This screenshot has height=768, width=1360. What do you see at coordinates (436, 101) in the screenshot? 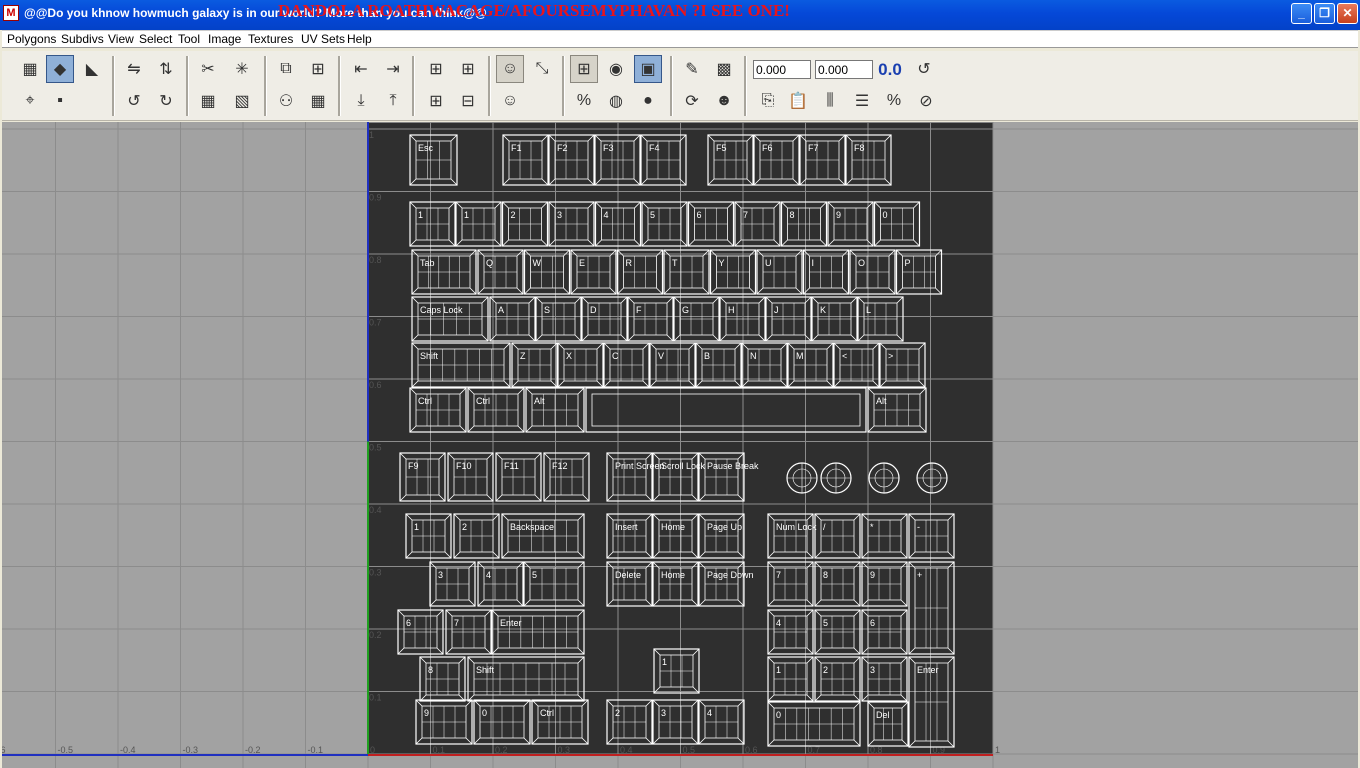
I see `grid-alt-icon: ⊞` at bounding box center [436, 101].